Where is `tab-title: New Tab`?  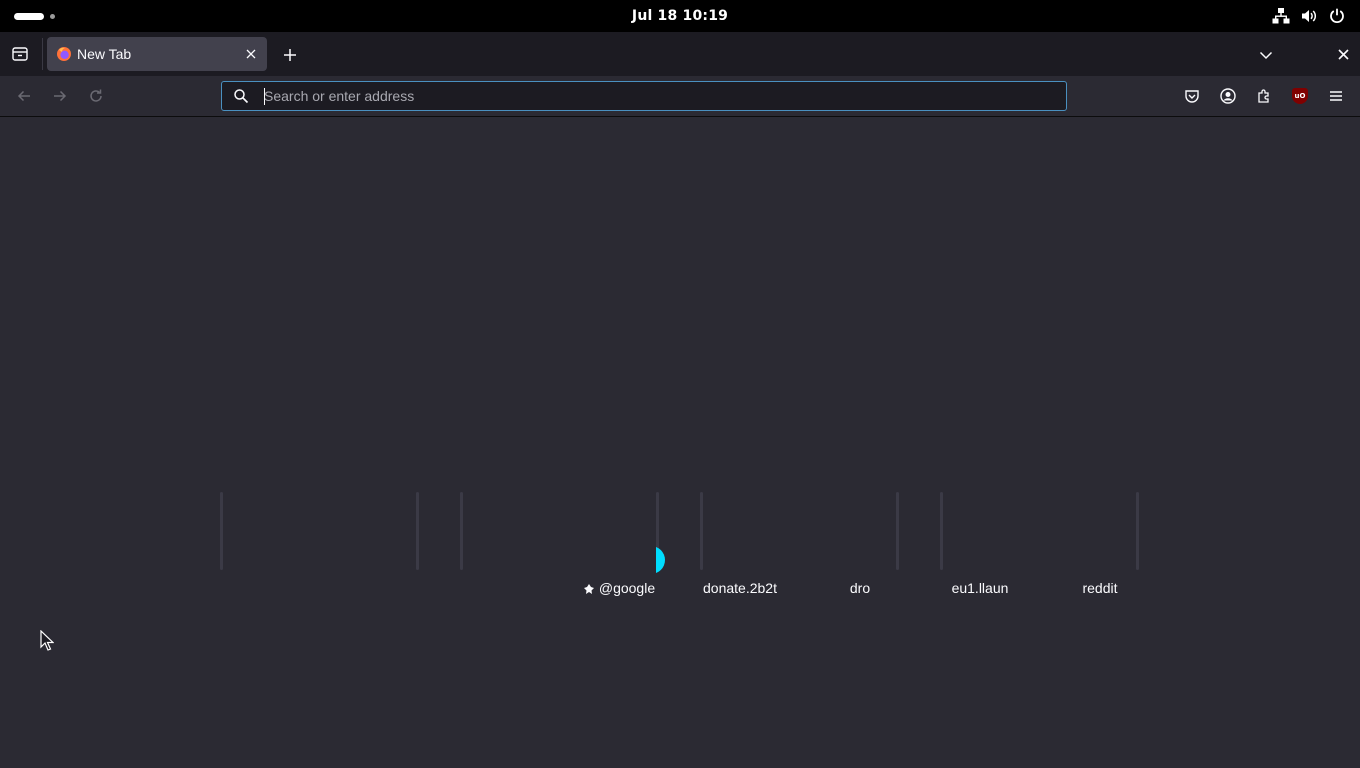 tab-title: New Tab is located at coordinates (104, 54).